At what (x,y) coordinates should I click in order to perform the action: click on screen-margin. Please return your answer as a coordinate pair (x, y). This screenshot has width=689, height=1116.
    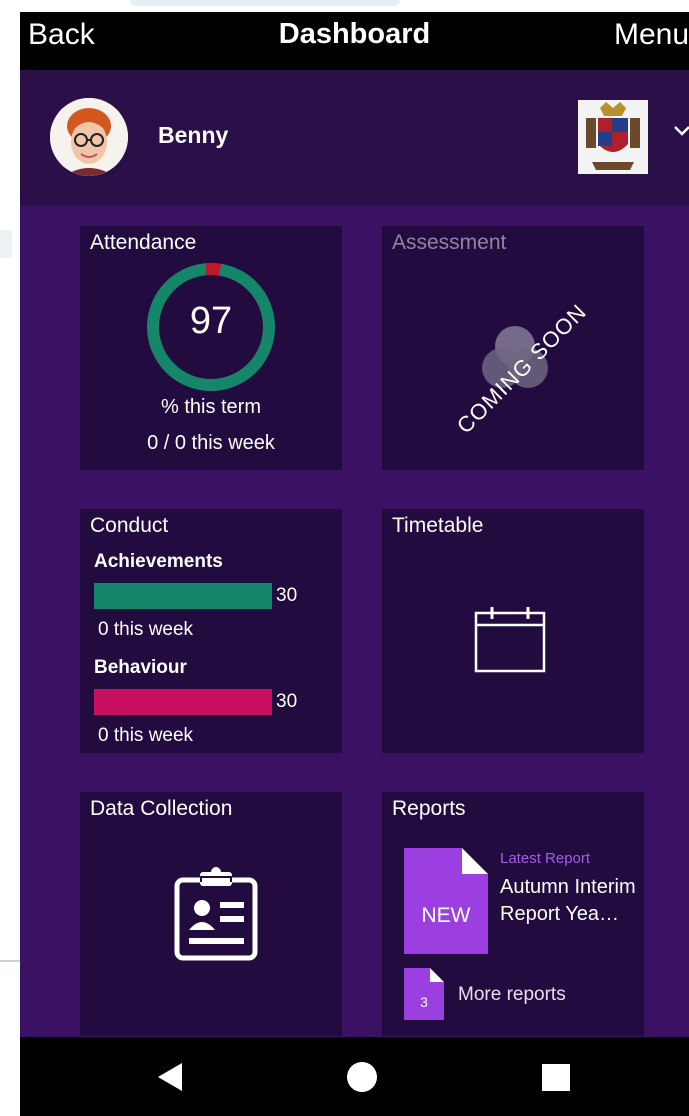
    Looking at the image, I should click on (10, 558).